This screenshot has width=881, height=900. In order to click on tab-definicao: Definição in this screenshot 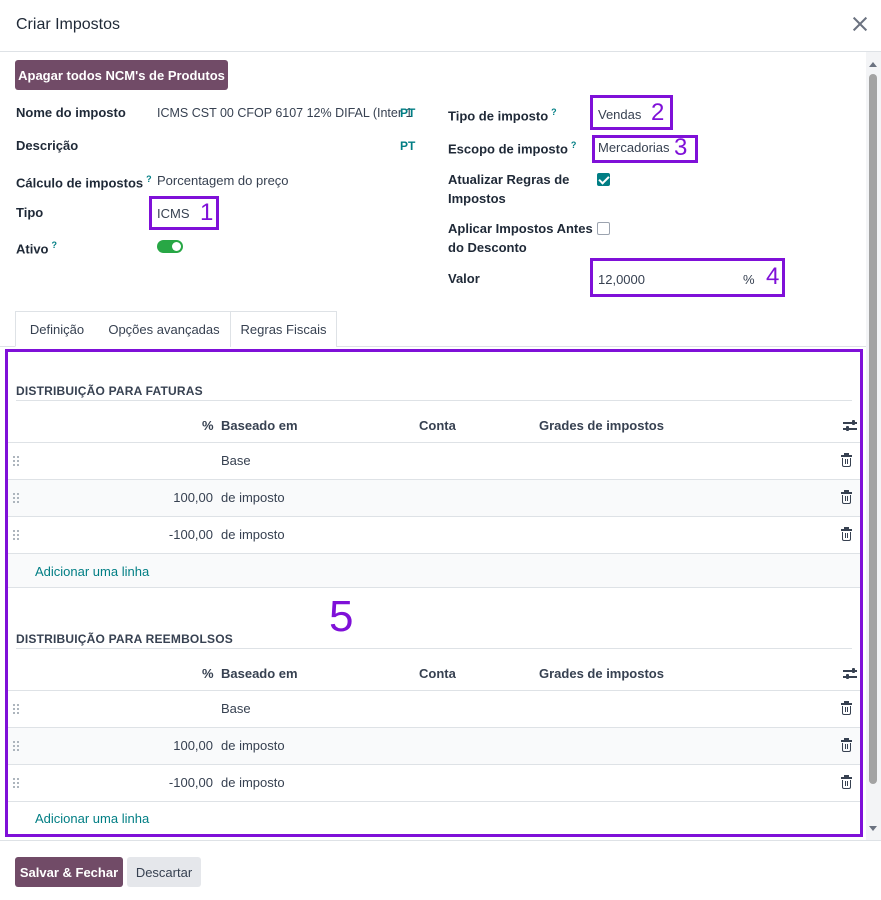, I will do `click(57, 329)`.